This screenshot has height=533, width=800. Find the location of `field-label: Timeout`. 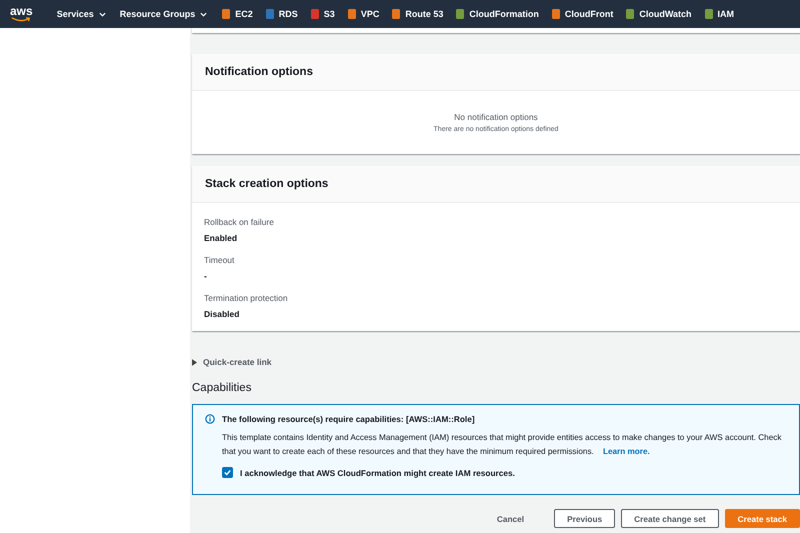

field-label: Timeout is located at coordinates (220, 260).